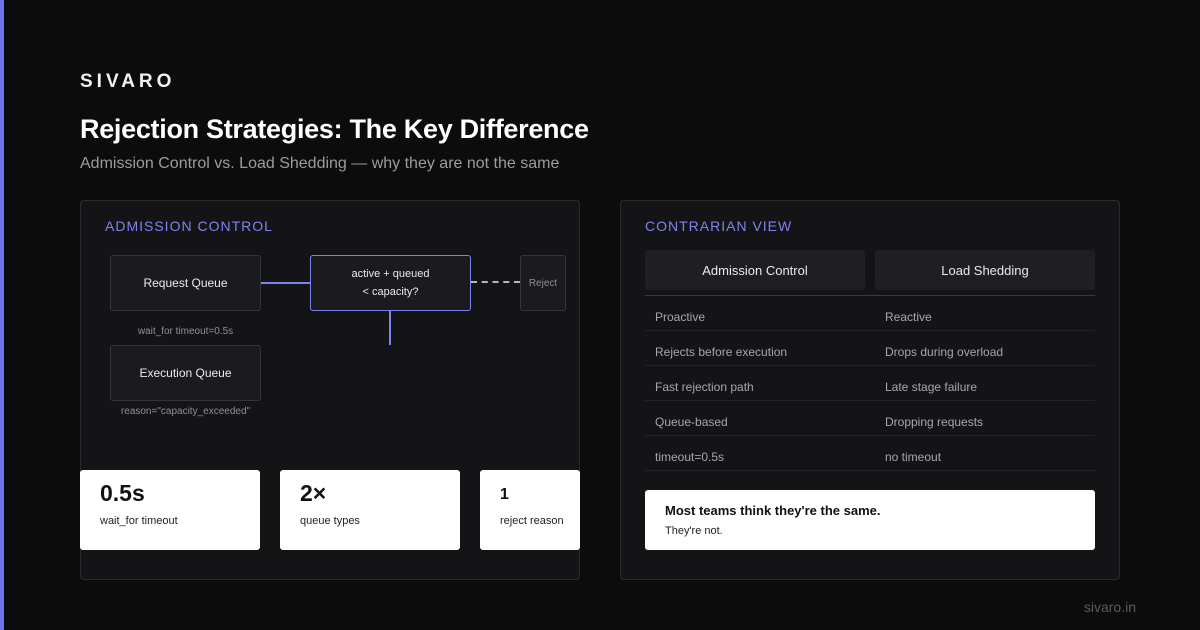 Image resolution: width=1200 pixels, height=630 pixels. What do you see at coordinates (122, 493) in the screenshot?
I see `stat-value: 0.5s` at bounding box center [122, 493].